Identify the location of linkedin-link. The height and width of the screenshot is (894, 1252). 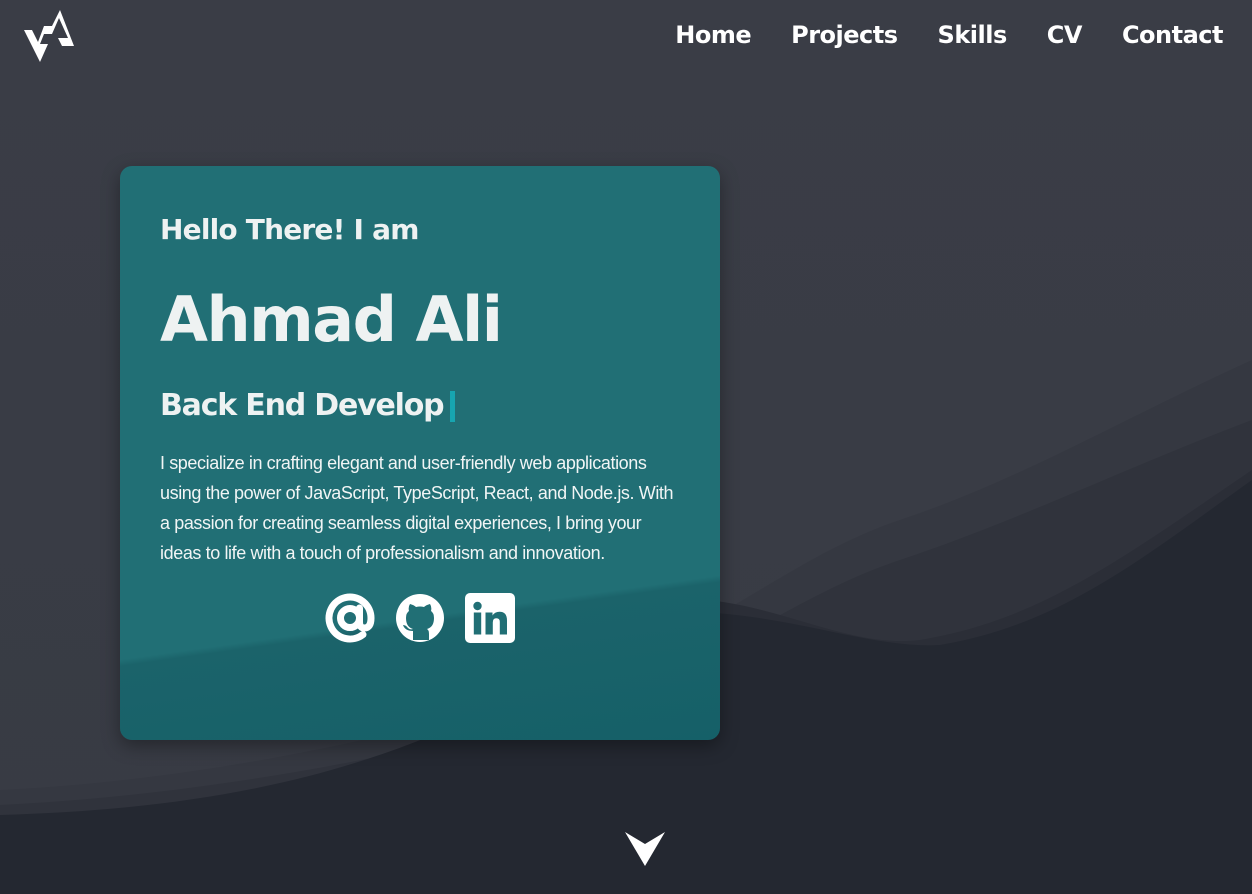
(490, 618).